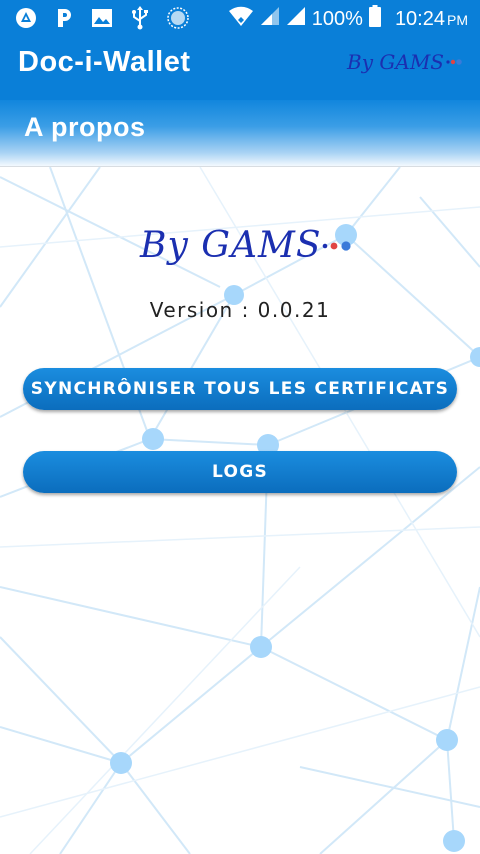 This screenshot has width=480, height=854. I want to click on sync-certificates-button: SYNCHRÔNISER TOUS LES CERTIFICATS, so click(240, 389).